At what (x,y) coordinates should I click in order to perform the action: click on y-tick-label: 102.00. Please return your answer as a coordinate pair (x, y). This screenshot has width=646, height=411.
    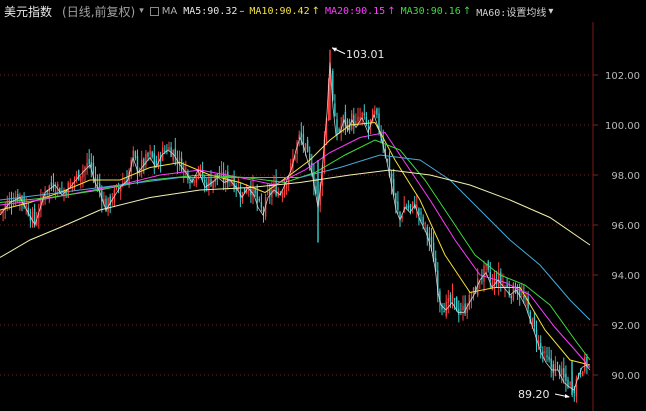
    Looking at the image, I should click on (622, 76).